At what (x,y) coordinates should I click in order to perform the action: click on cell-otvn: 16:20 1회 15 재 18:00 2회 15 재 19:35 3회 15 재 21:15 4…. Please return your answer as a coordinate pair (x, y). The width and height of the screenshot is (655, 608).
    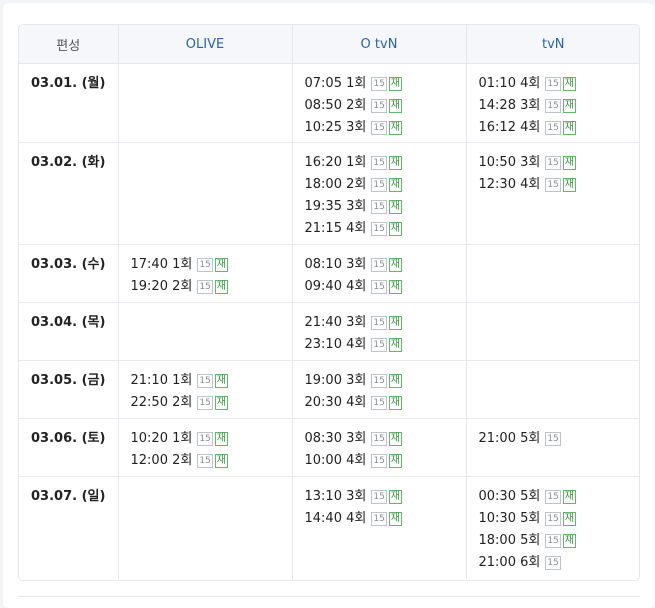
    Looking at the image, I should click on (378, 193).